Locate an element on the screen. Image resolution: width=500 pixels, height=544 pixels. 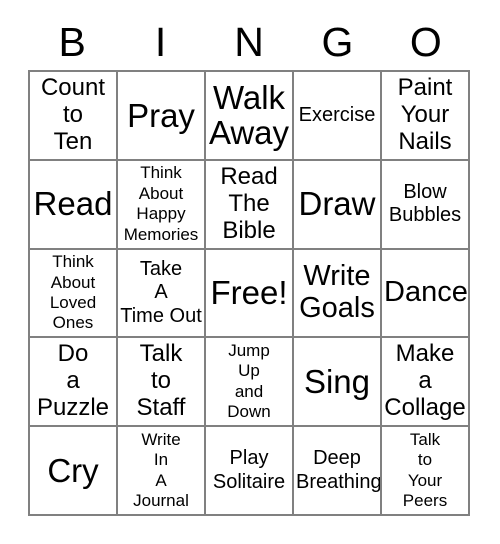
bingo-cell: Read The Bible is located at coordinates (250, 205).